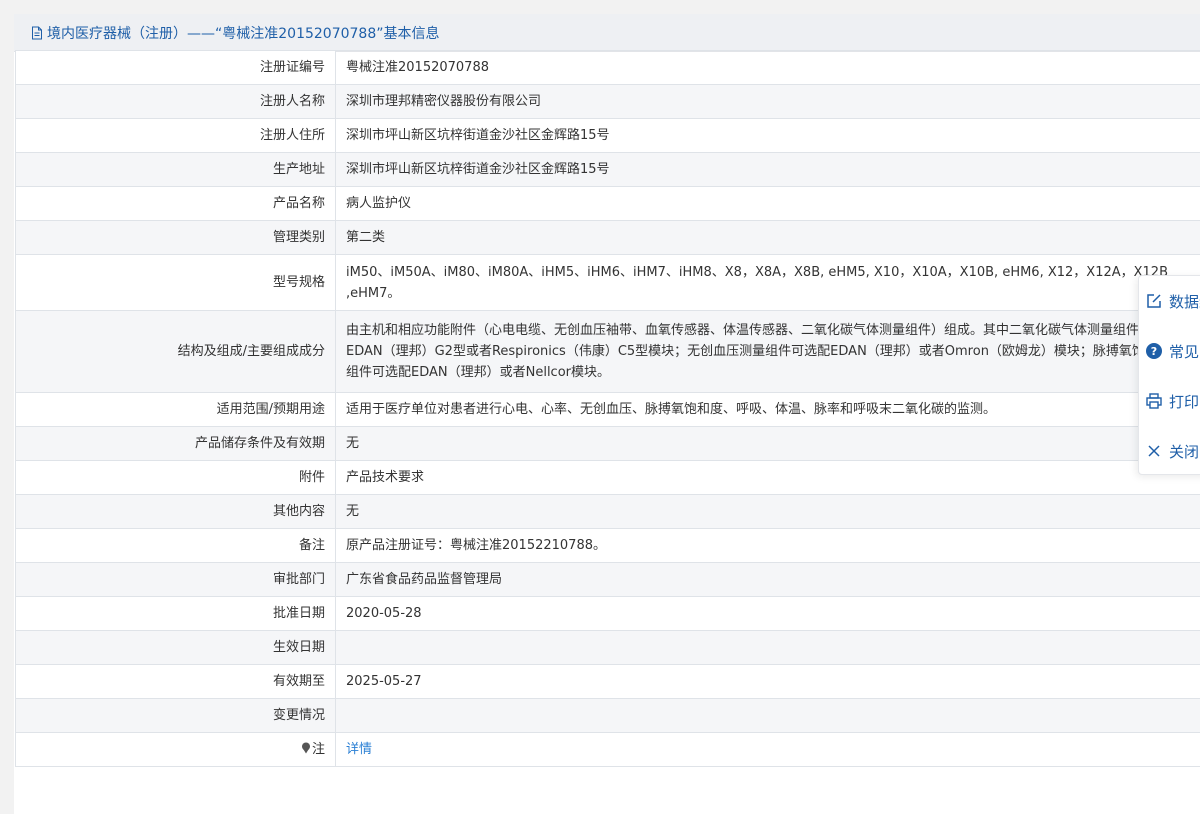 Image resolution: width=1200 pixels, height=814 pixels. What do you see at coordinates (768, 682) in the screenshot?
I see `row-value: 2025-05-27` at bounding box center [768, 682].